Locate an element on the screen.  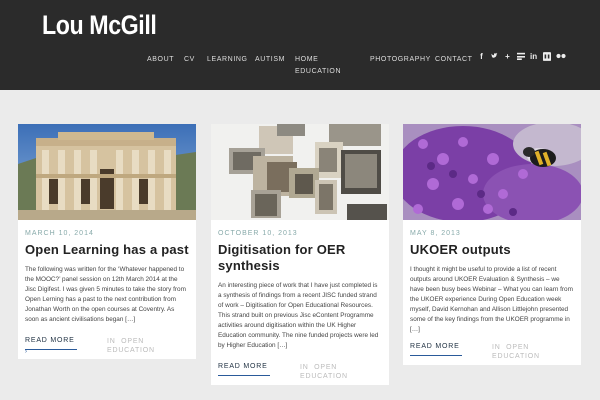
nav-home-education: HOME EDUCATION is located at coordinates (319, 66).